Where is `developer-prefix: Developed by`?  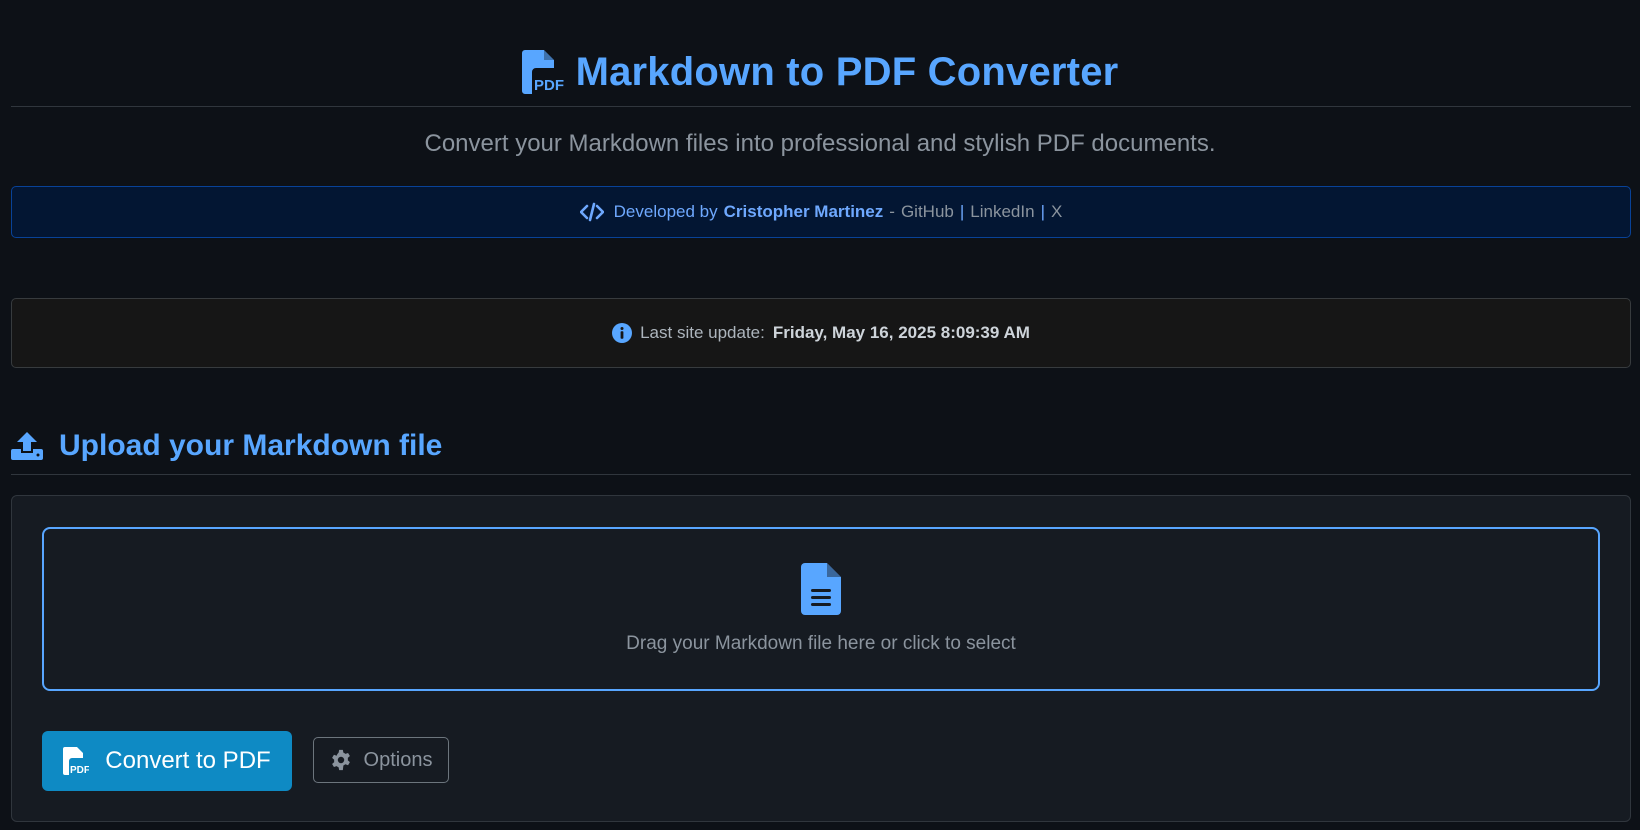 developer-prefix: Developed by is located at coordinates (665, 211).